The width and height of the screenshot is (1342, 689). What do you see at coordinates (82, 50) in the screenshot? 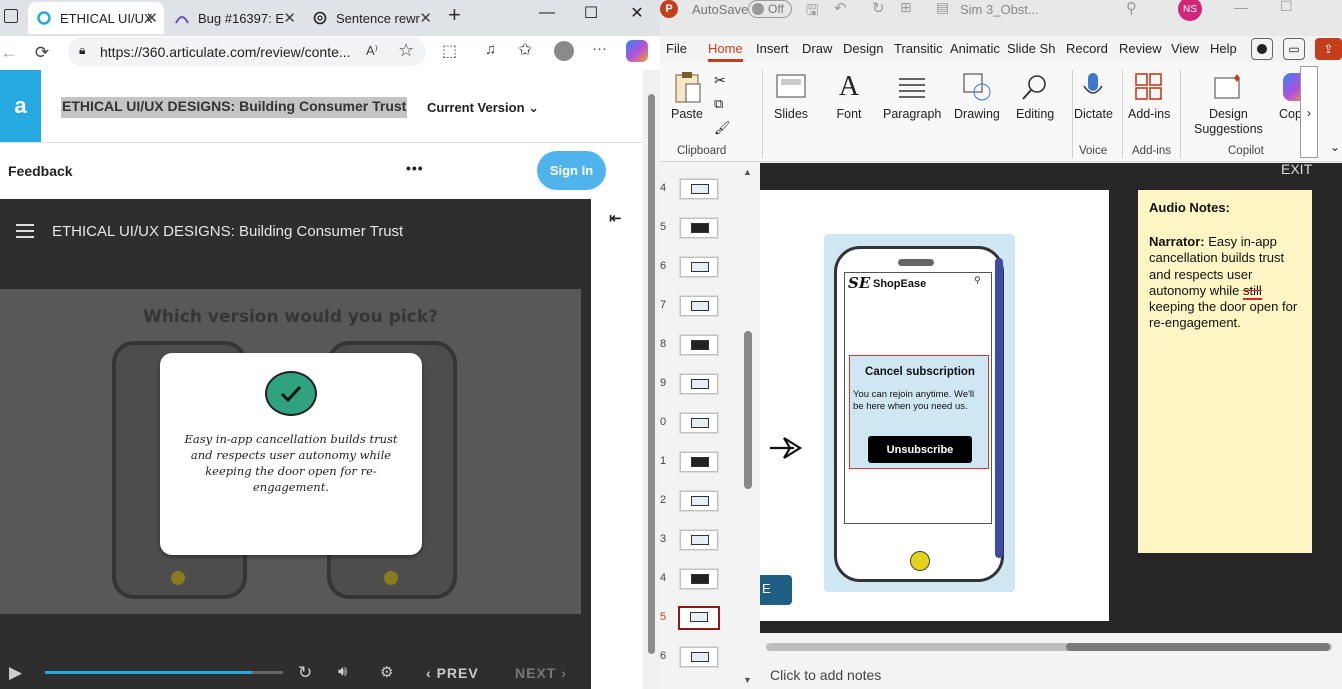
I see `lock-icon: 🔒︎` at bounding box center [82, 50].